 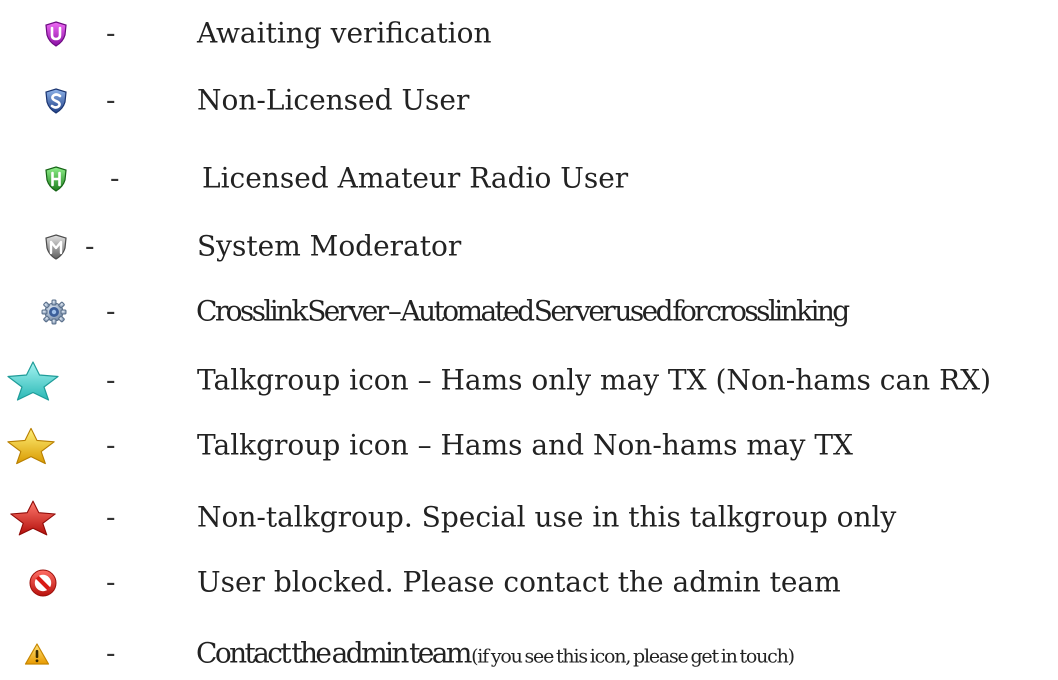 What do you see at coordinates (37, 654) in the screenshot?
I see `warning-icon` at bounding box center [37, 654].